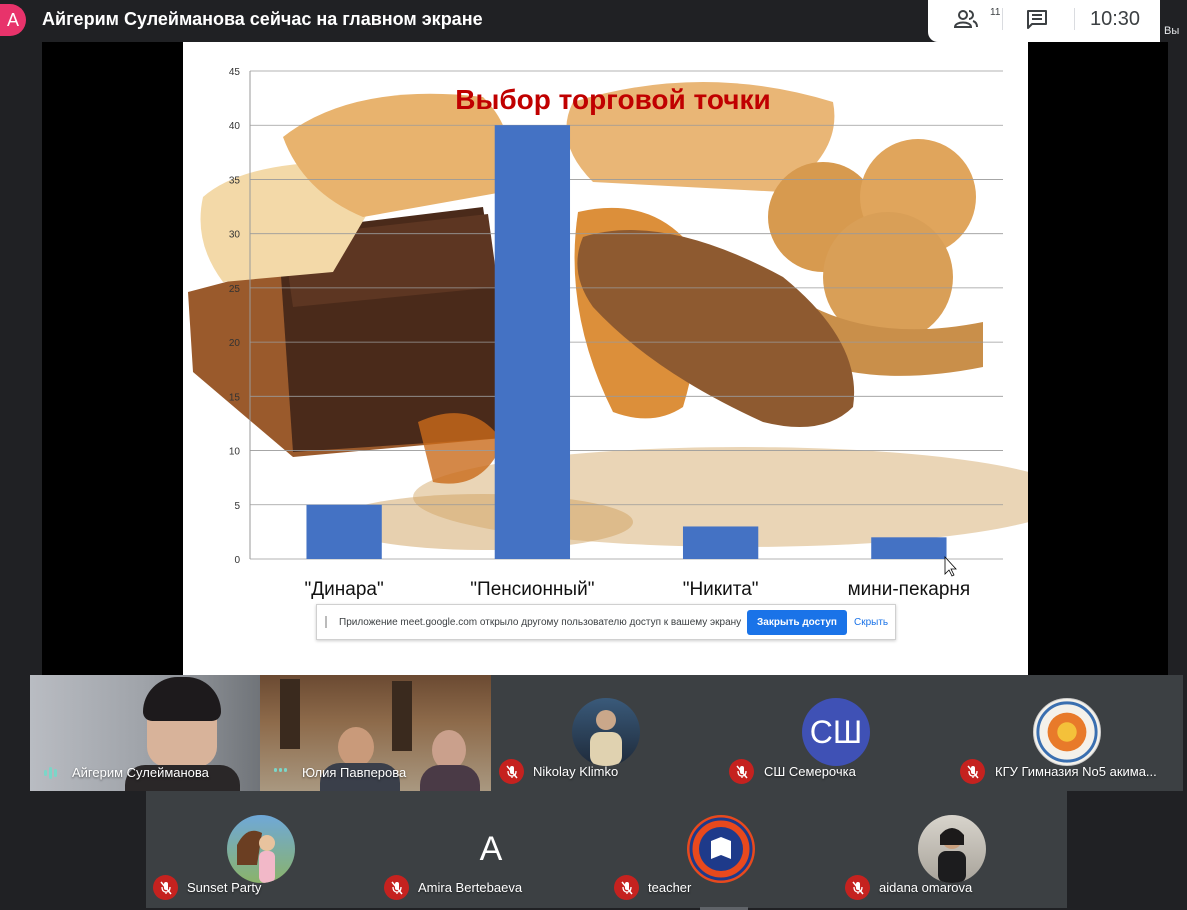 This screenshot has height=910, width=1187. Describe the element at coordinates (140, 772) in the screenshot. I see `participant-name: Айгерим Сулейманова` at that location.